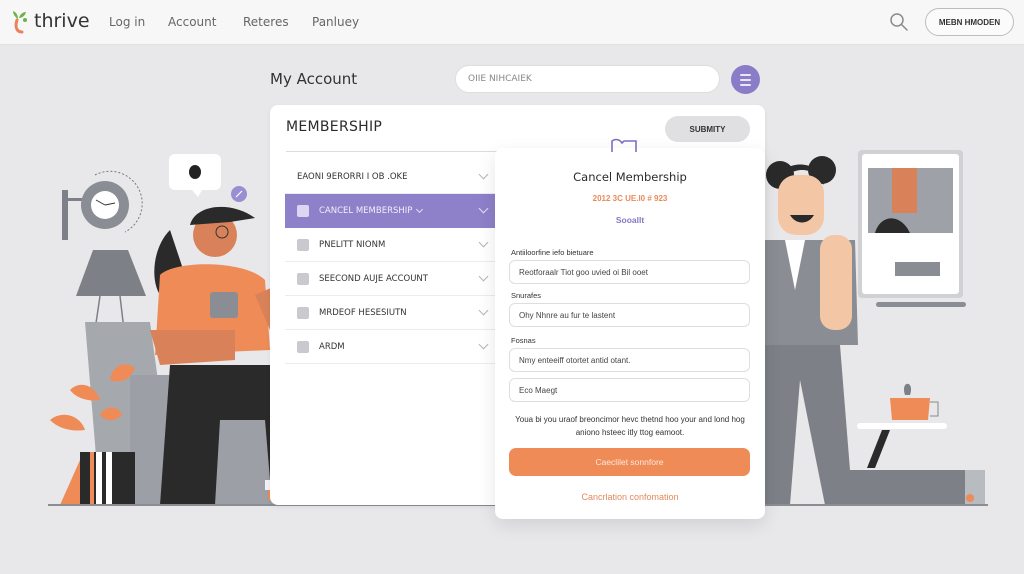  I want to click on list-item-option-5: MRDEOF HESESIUTN, so click(390, 313).